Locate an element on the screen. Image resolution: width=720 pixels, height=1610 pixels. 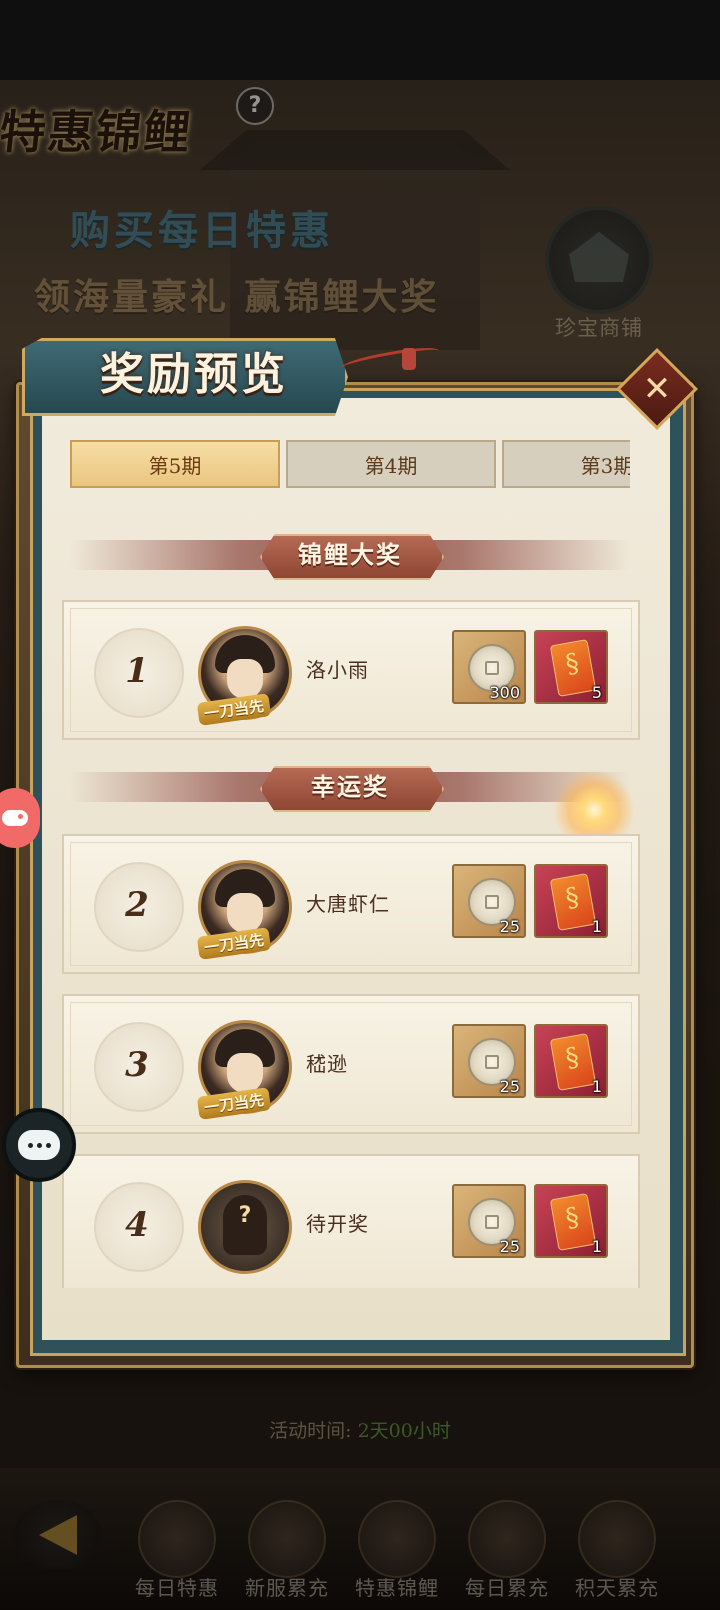
grand-prize-title: 锦鲤大奖 is located at coordinates (350, 554).